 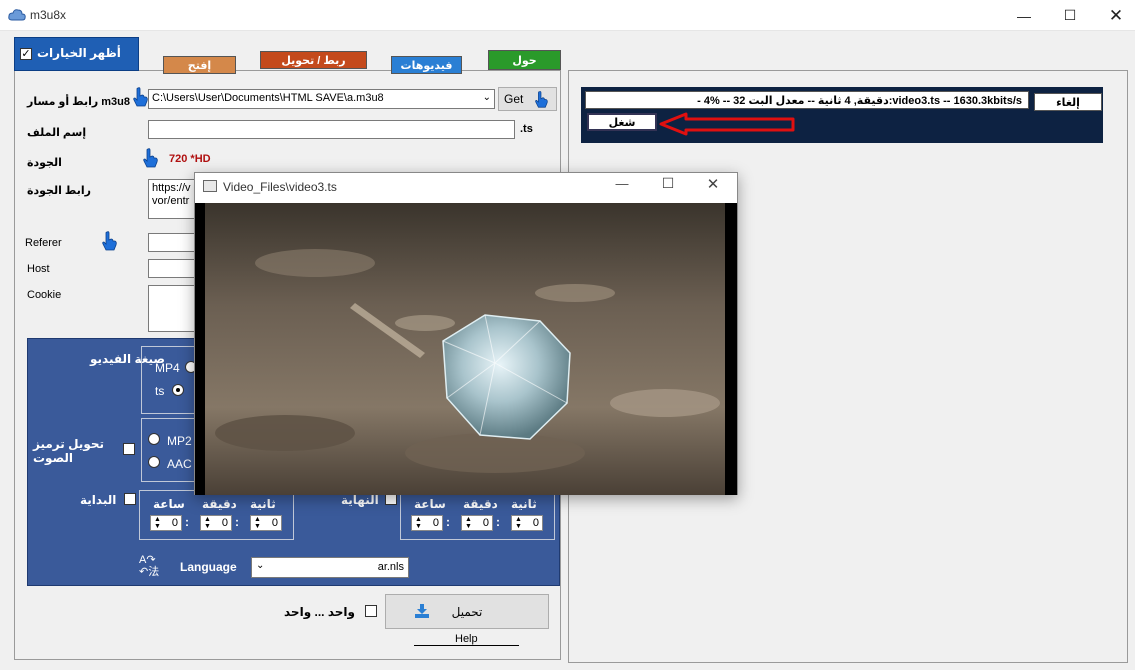 What do you see at coordinates (331, 129) in the screenshot?
I see `filename-input` at bounding box center [331, 129].